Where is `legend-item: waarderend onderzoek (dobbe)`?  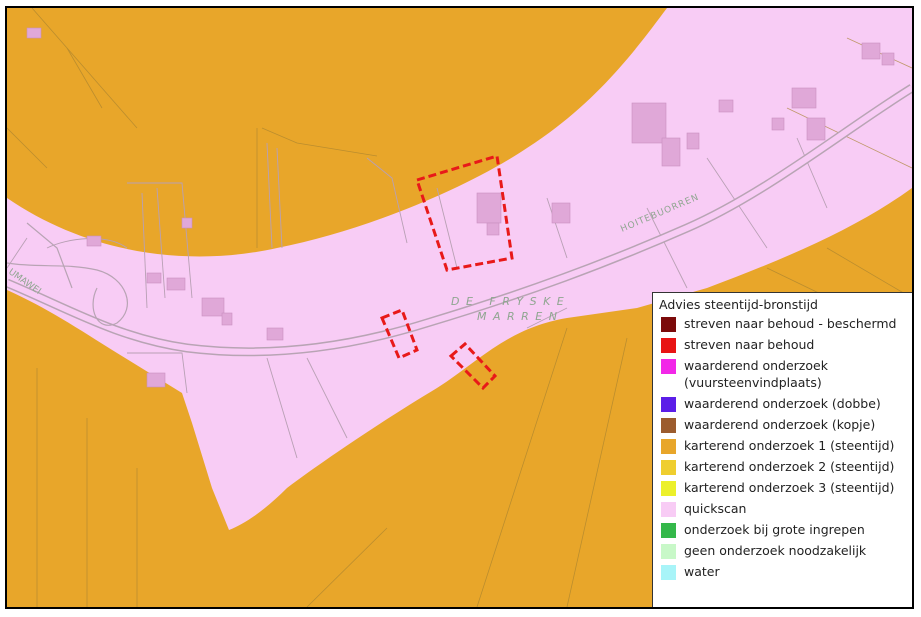
legend-item: waarderend onderzoek (dobbe) is located at coordinates (783, 403).